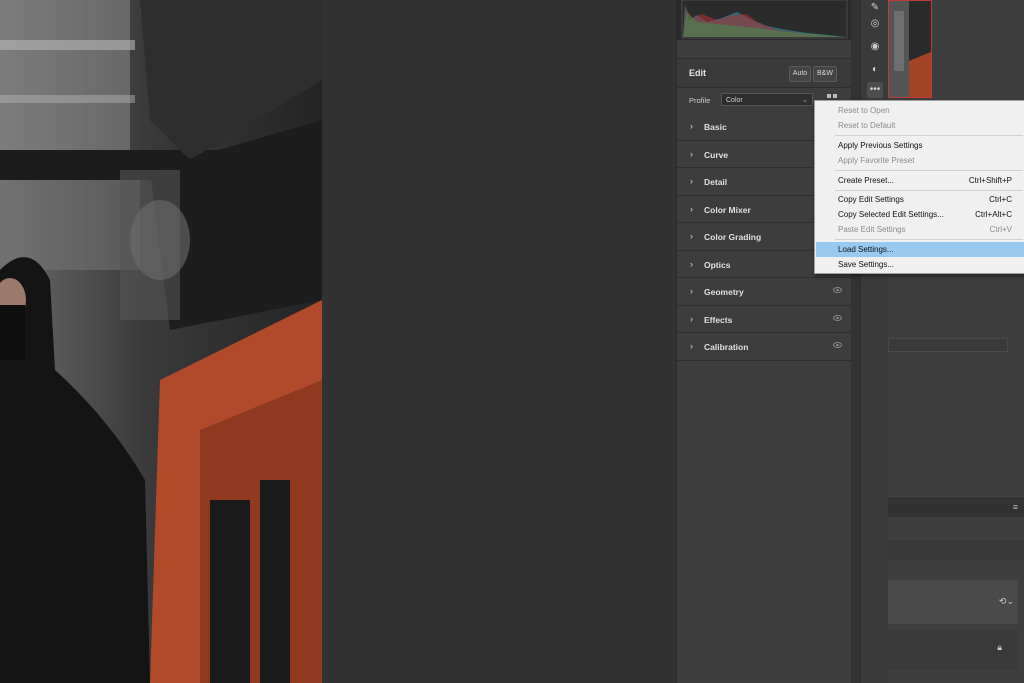  I want to click on section-label: Color Mixer, so click(727, 209).